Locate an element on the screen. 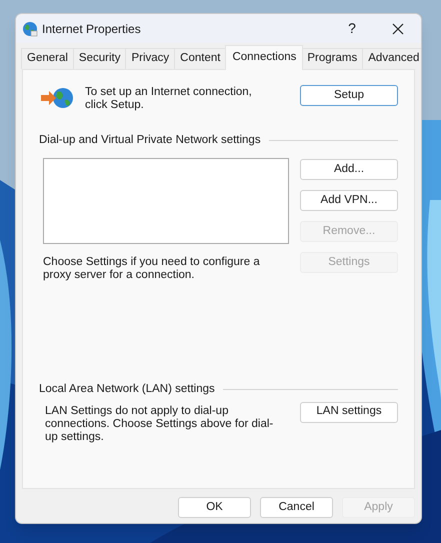  tab: Advanced is located at coordinates (391, 58).